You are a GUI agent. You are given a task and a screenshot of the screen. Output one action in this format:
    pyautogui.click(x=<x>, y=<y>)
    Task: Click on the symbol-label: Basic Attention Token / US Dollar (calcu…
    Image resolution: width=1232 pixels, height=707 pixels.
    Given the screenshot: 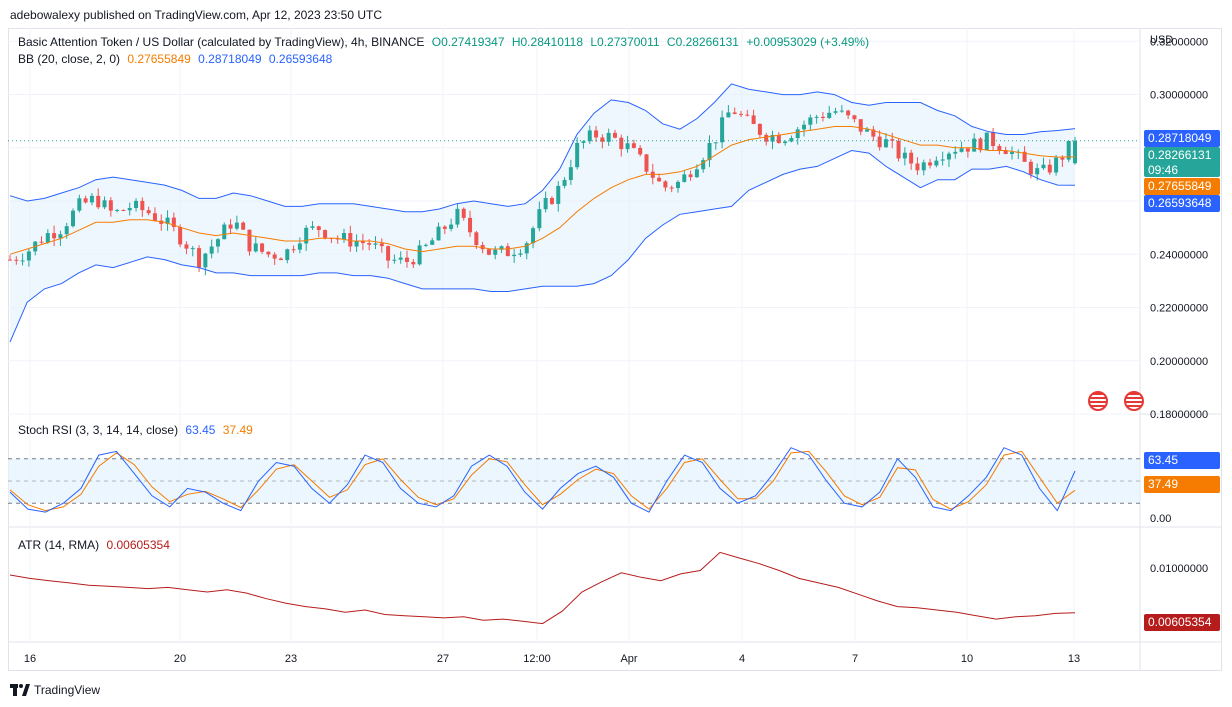 What is the action you would take?
    pyautogui.click(x=221, y=42)
    